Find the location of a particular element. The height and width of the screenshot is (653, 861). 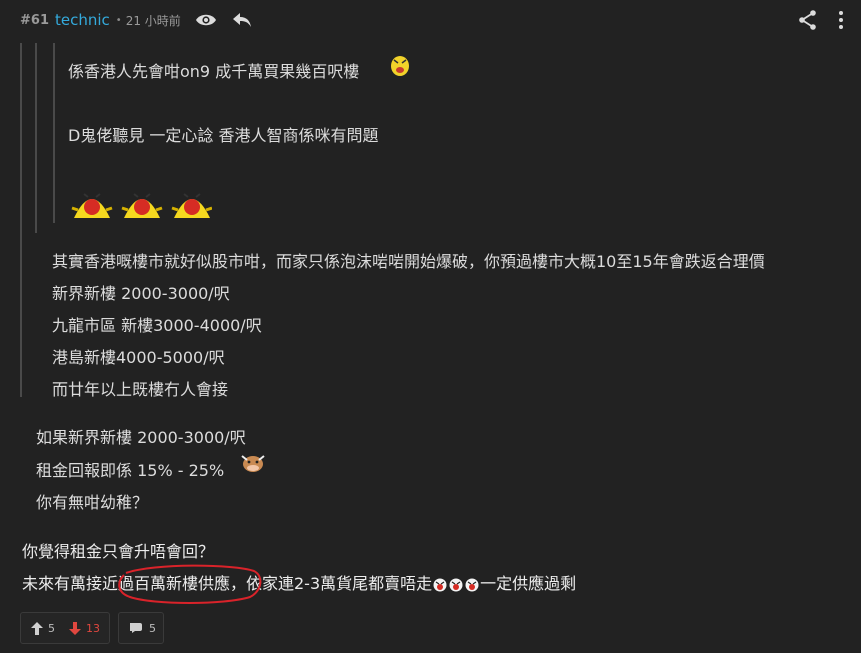

red-circle-annotation is located at coordinates (190, 584).